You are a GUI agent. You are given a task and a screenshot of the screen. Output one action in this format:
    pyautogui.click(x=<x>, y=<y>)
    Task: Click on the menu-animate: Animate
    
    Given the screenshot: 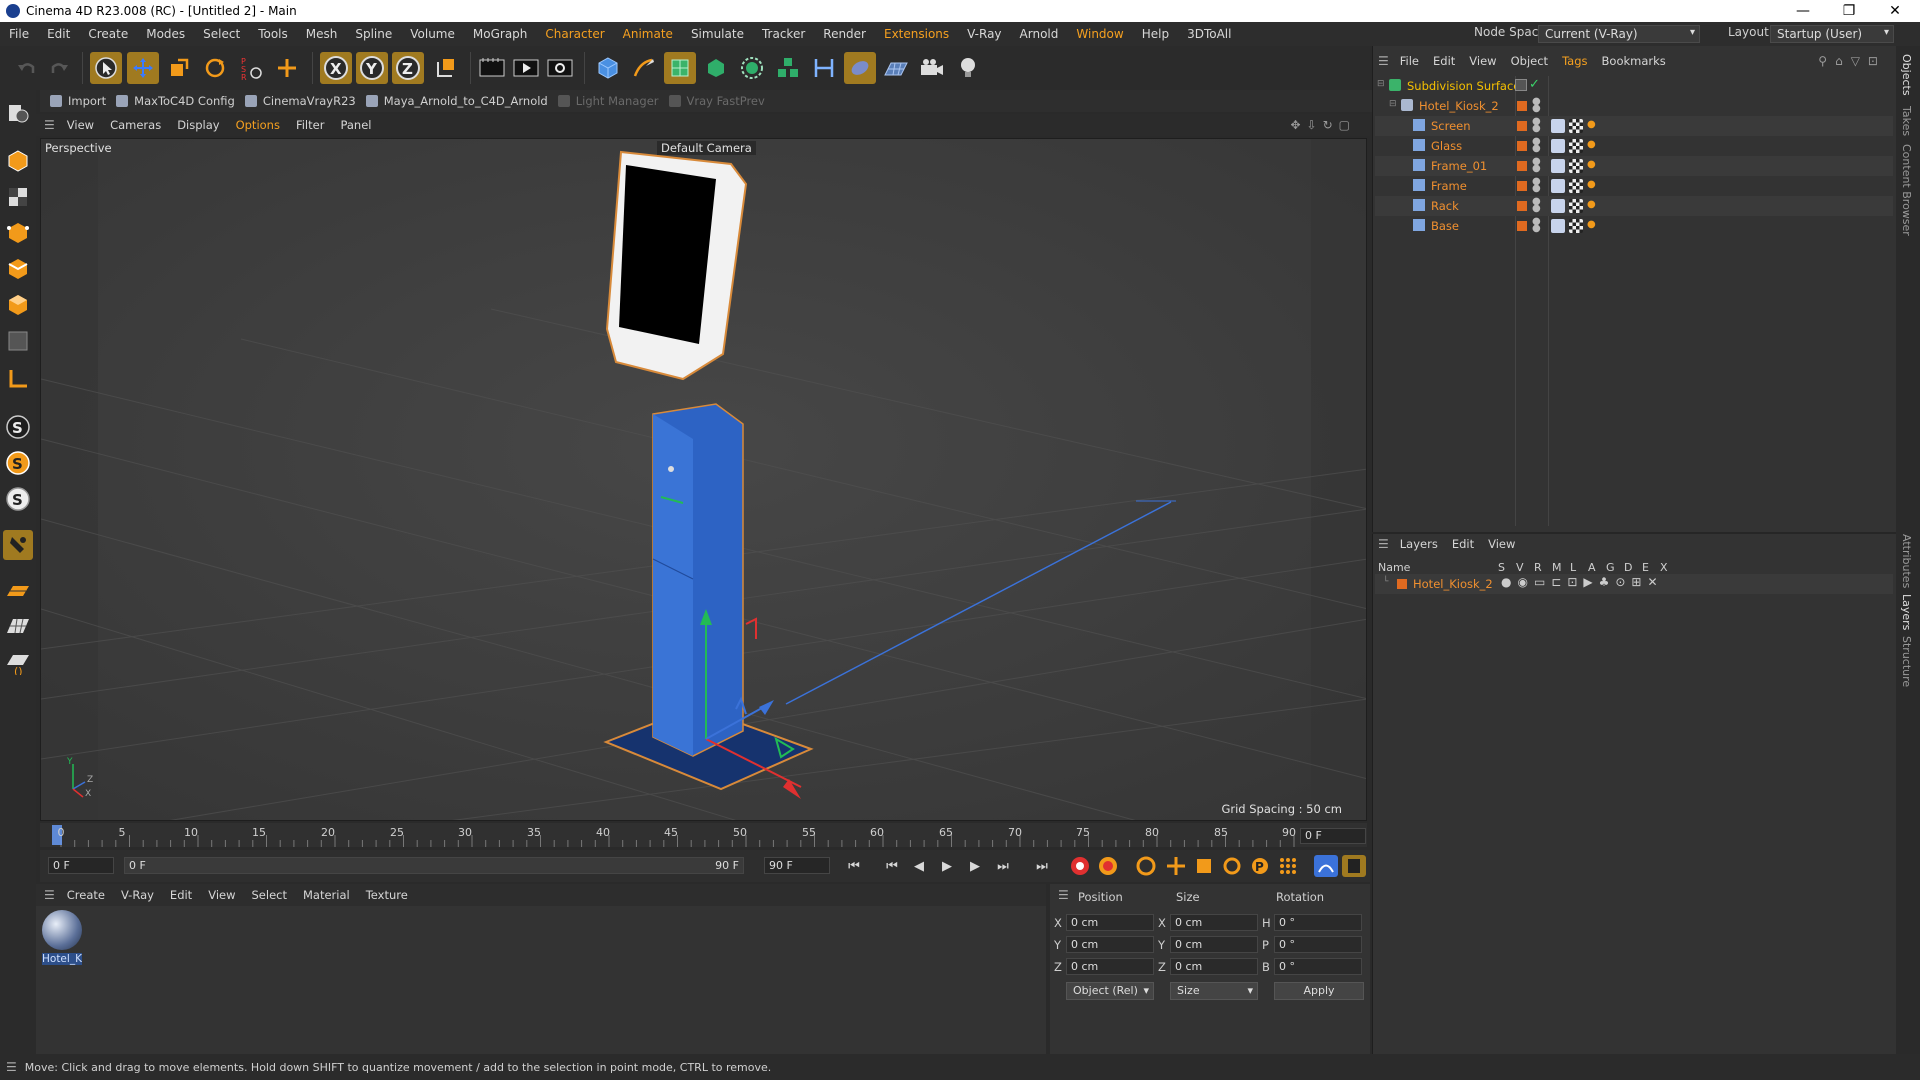 What is the action you would take?
    pyautogui.click(x=648, y=34)
    